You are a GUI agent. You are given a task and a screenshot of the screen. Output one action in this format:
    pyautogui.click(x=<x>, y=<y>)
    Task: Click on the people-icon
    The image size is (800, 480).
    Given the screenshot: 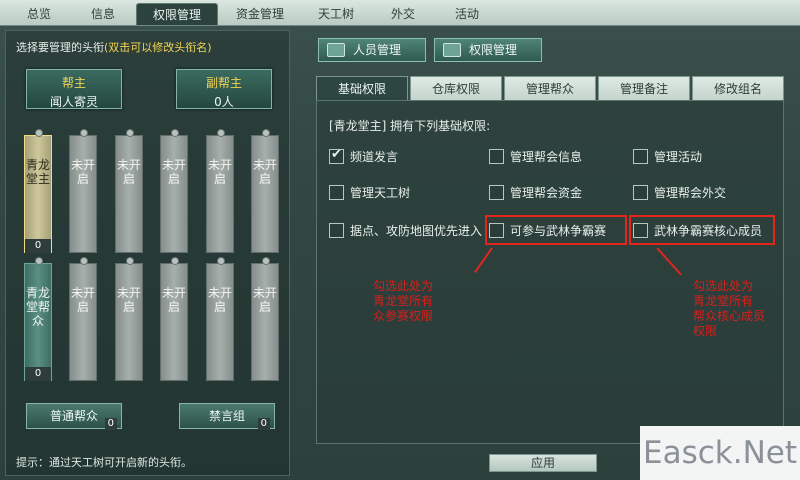 What is the action you would take?
    pyautogui.click(x=336, y=50)
    